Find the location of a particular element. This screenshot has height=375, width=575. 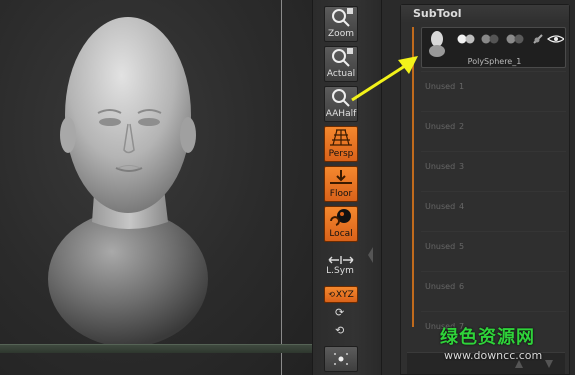

frame-button is located at coordinates (341, 359).